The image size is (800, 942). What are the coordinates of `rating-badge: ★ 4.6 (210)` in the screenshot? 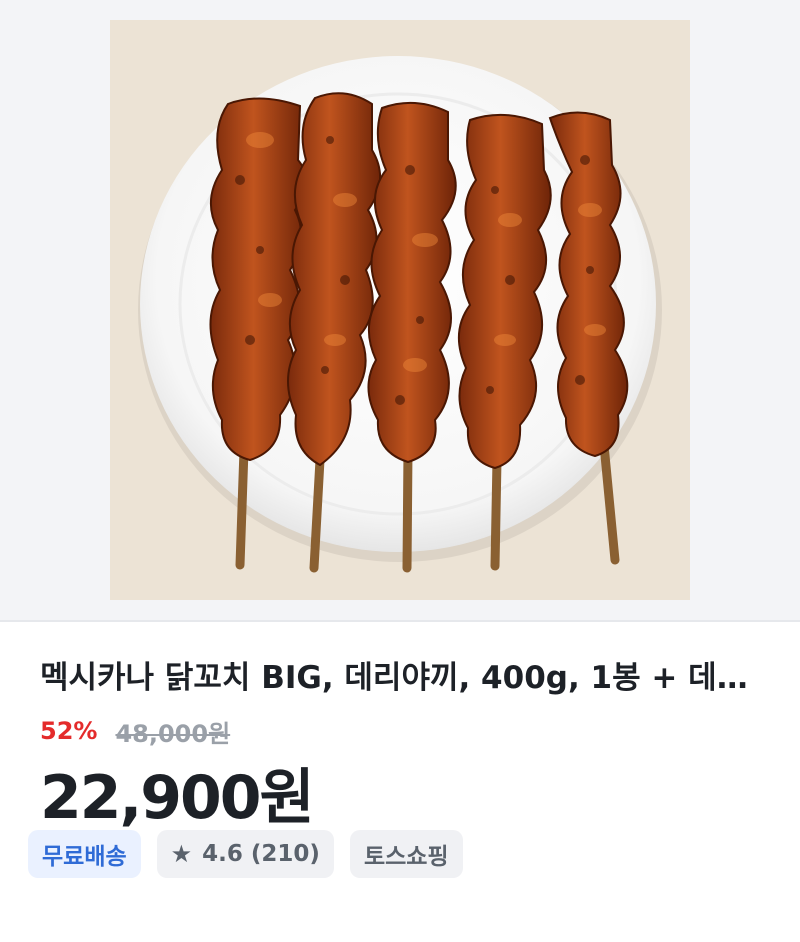 It's located at (245, 854).